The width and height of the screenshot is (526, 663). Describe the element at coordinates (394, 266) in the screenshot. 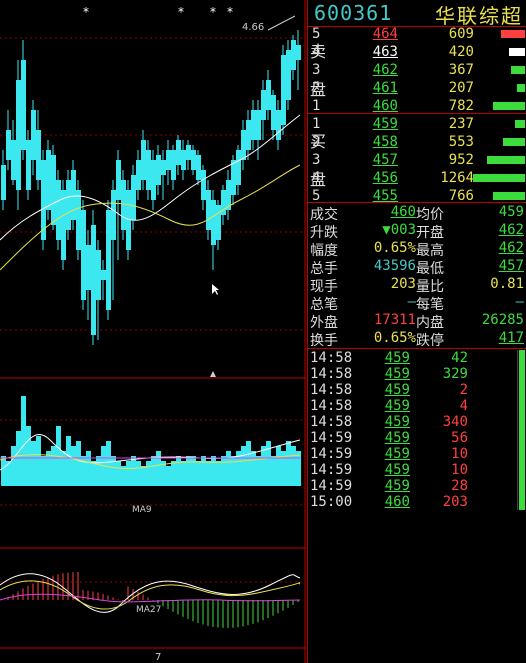

I see `quote-value: 43596` at that location.